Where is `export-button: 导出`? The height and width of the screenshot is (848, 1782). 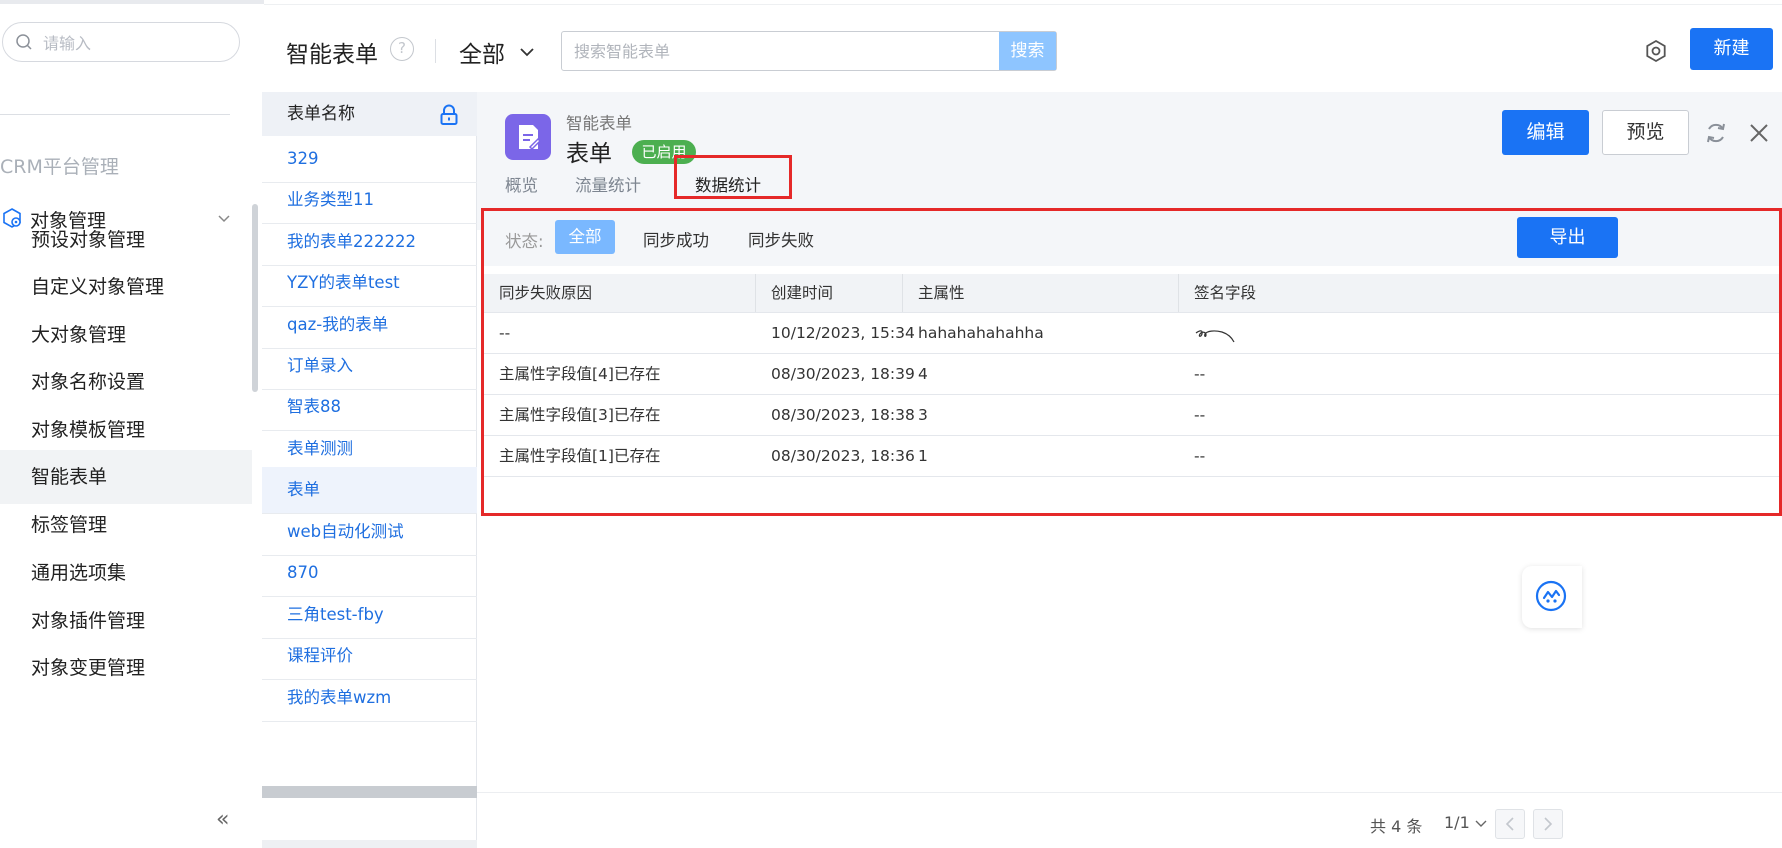
export-button: 导出 is located at coordinates (1567, 237).